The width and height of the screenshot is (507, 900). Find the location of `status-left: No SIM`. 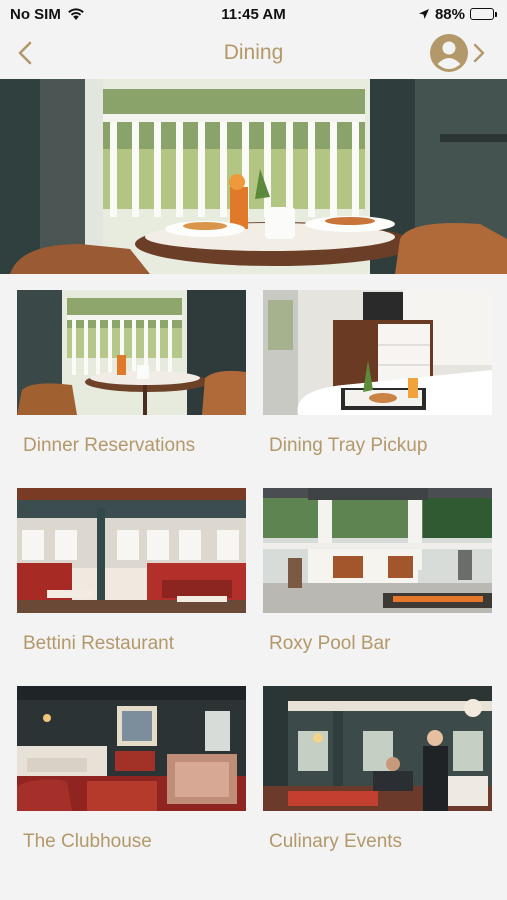

status-left: No SIM is located at coordinates (47, 14).